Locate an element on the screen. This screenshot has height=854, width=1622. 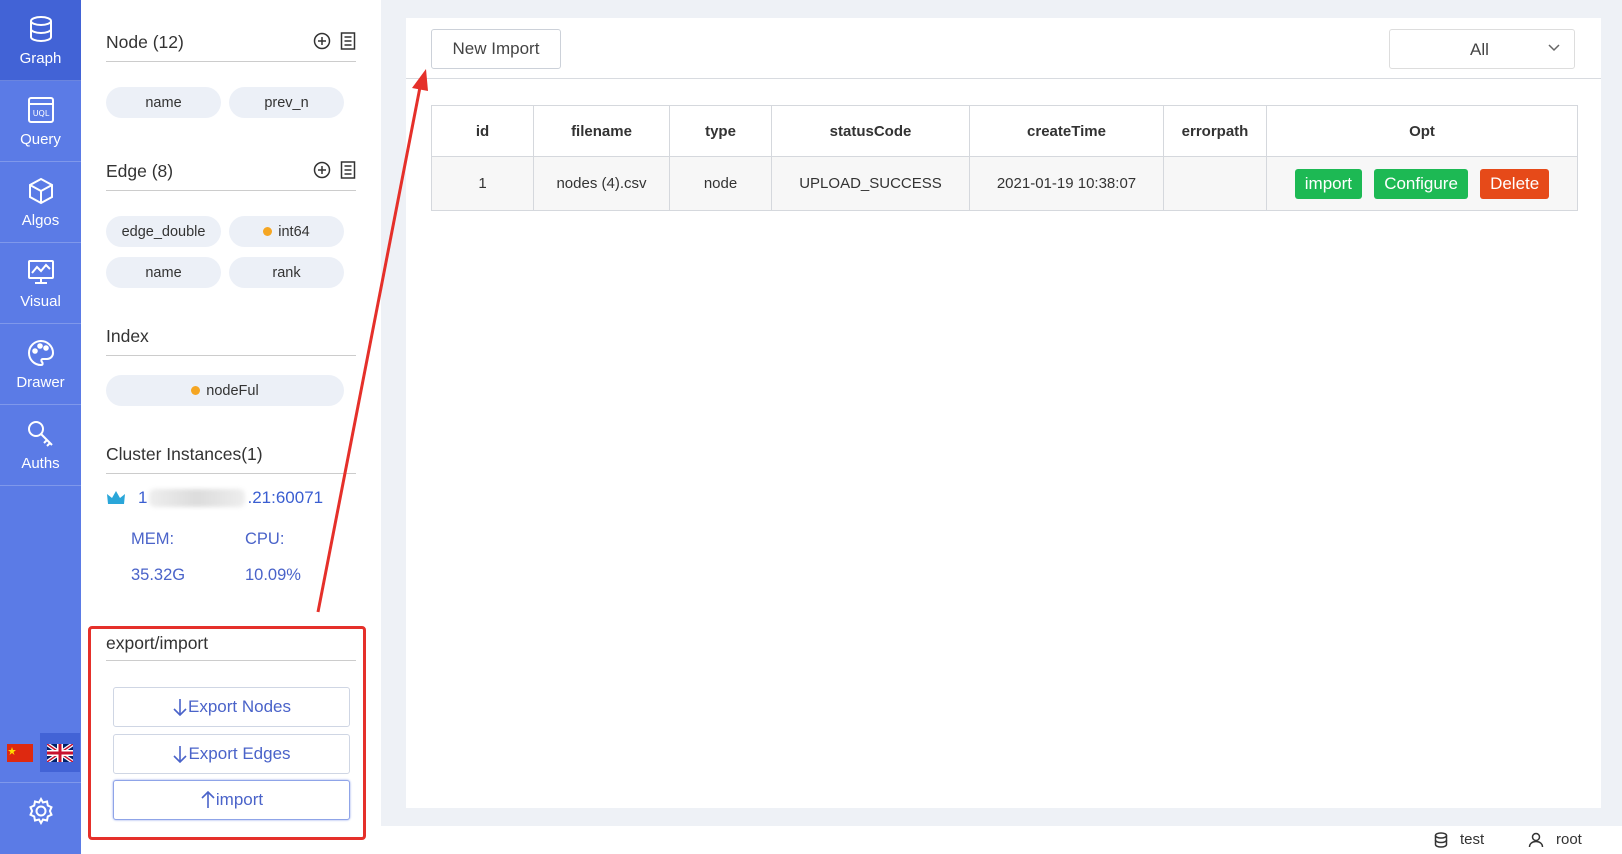
nav-item-graph: Graph is located at coordinates (40, 40).